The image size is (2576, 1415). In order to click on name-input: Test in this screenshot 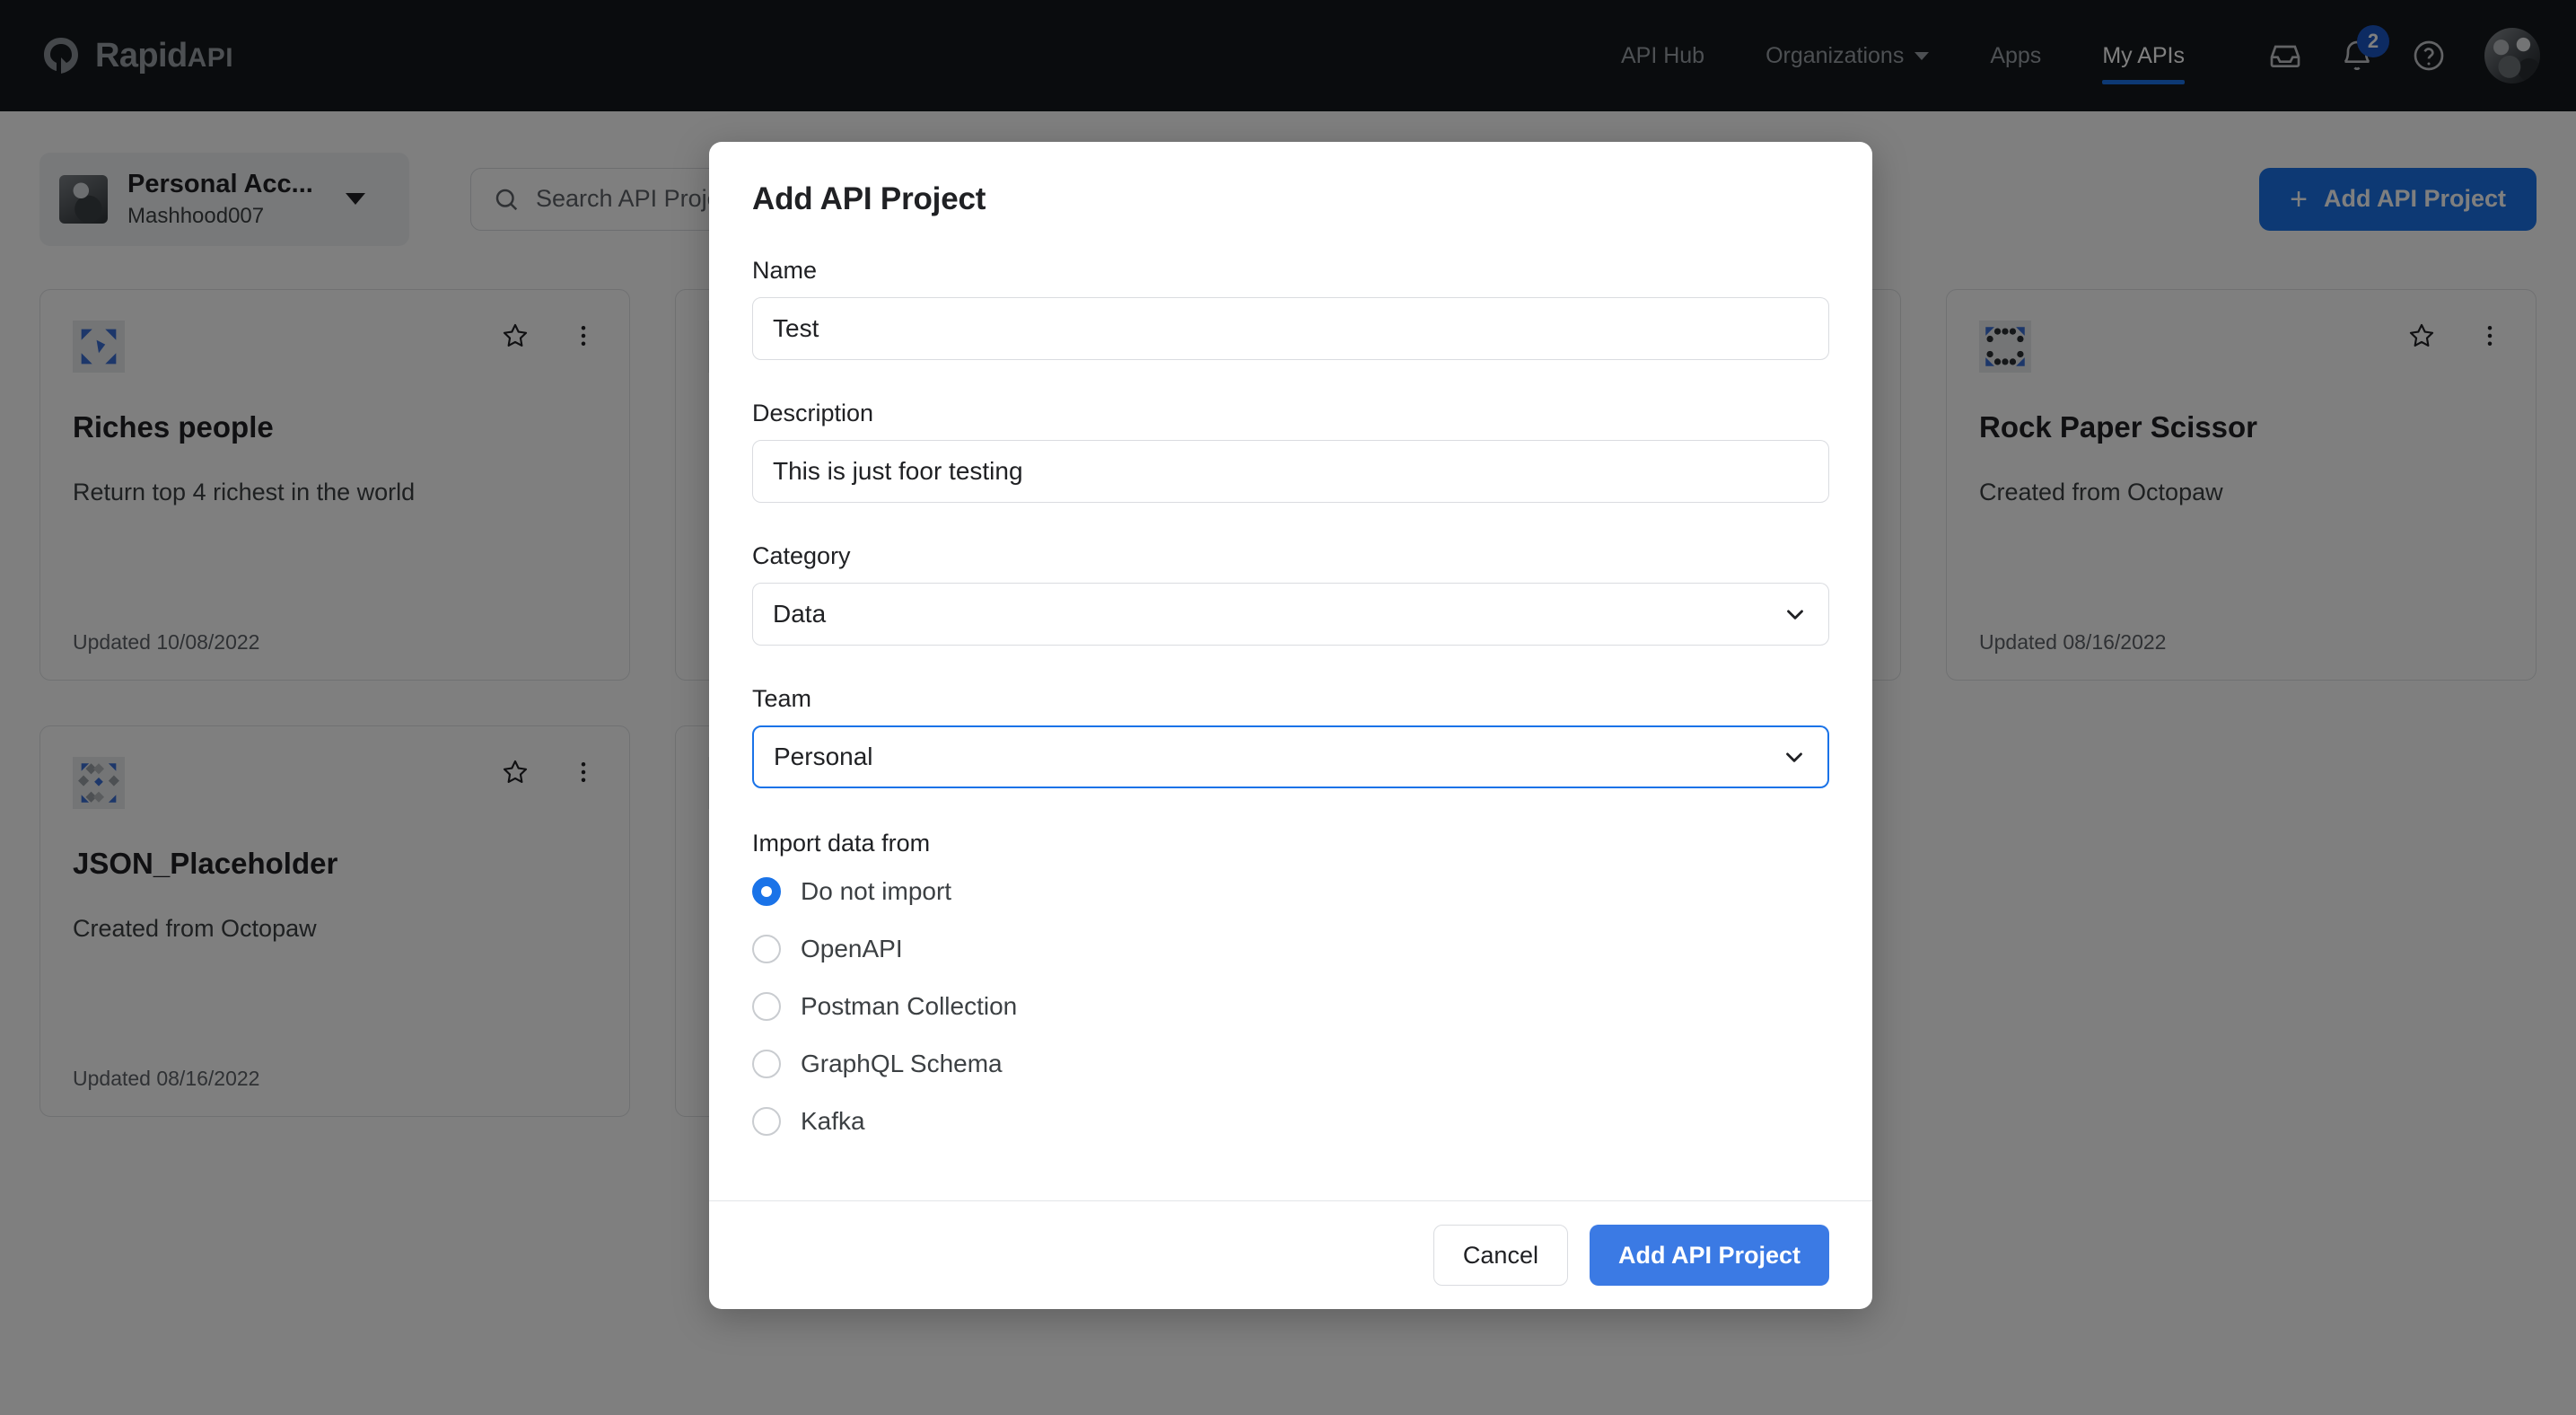, I will do `click(1290, 329)`.